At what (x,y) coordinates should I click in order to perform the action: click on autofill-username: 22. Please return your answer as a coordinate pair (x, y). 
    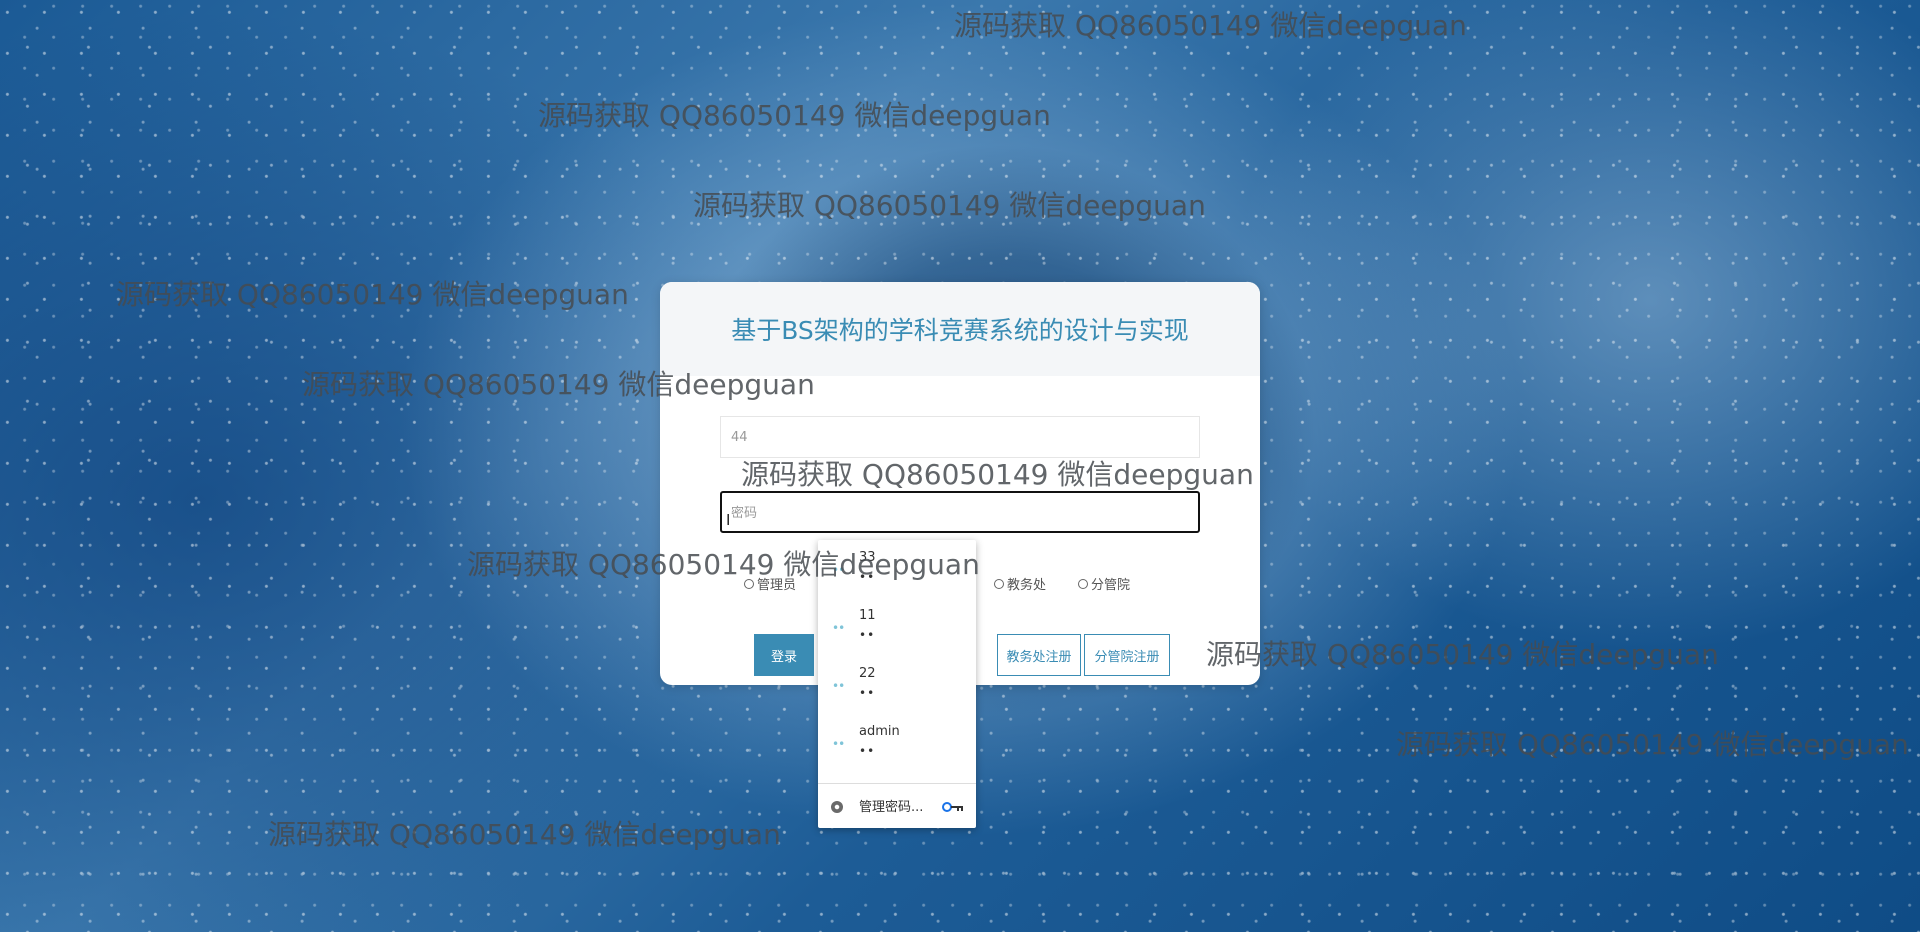
    Looking at the image, I should click on (867, 673).